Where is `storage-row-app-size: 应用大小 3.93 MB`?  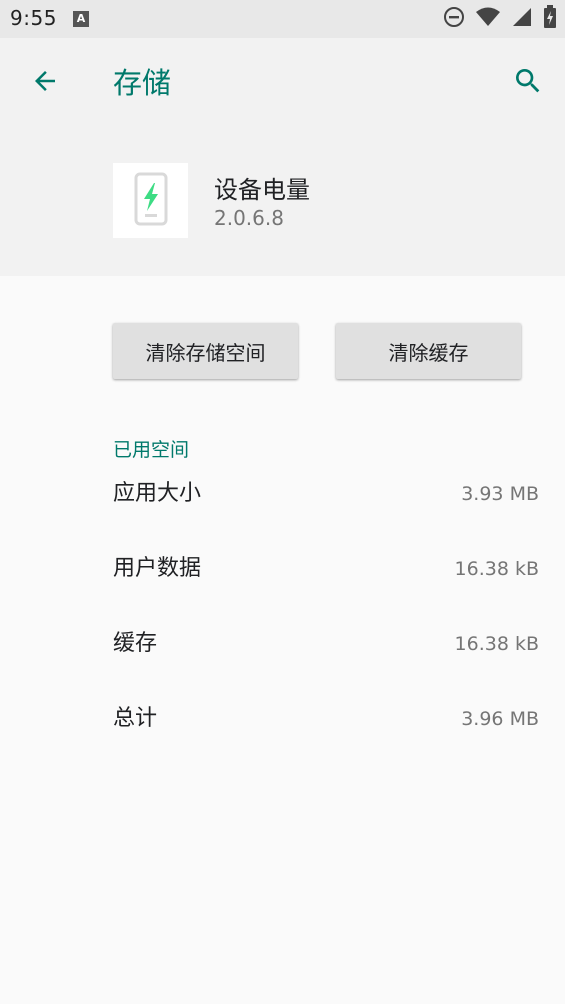 storage-row-app-size: 应用大小 3.93 MB is located at coordinates (326, 494).